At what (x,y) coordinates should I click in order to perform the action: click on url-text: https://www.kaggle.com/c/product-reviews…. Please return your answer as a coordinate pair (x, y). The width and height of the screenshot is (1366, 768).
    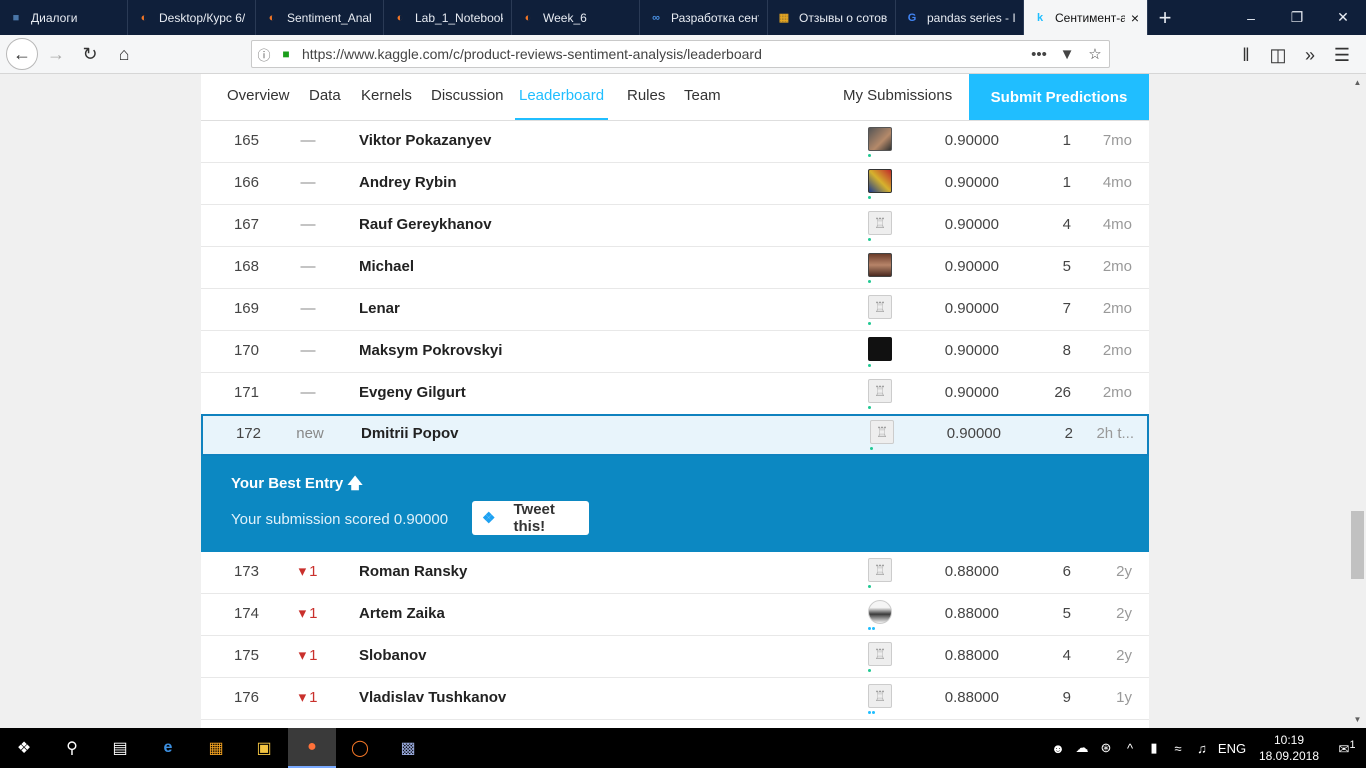
    Looking at the image, I should click on (660, 54).